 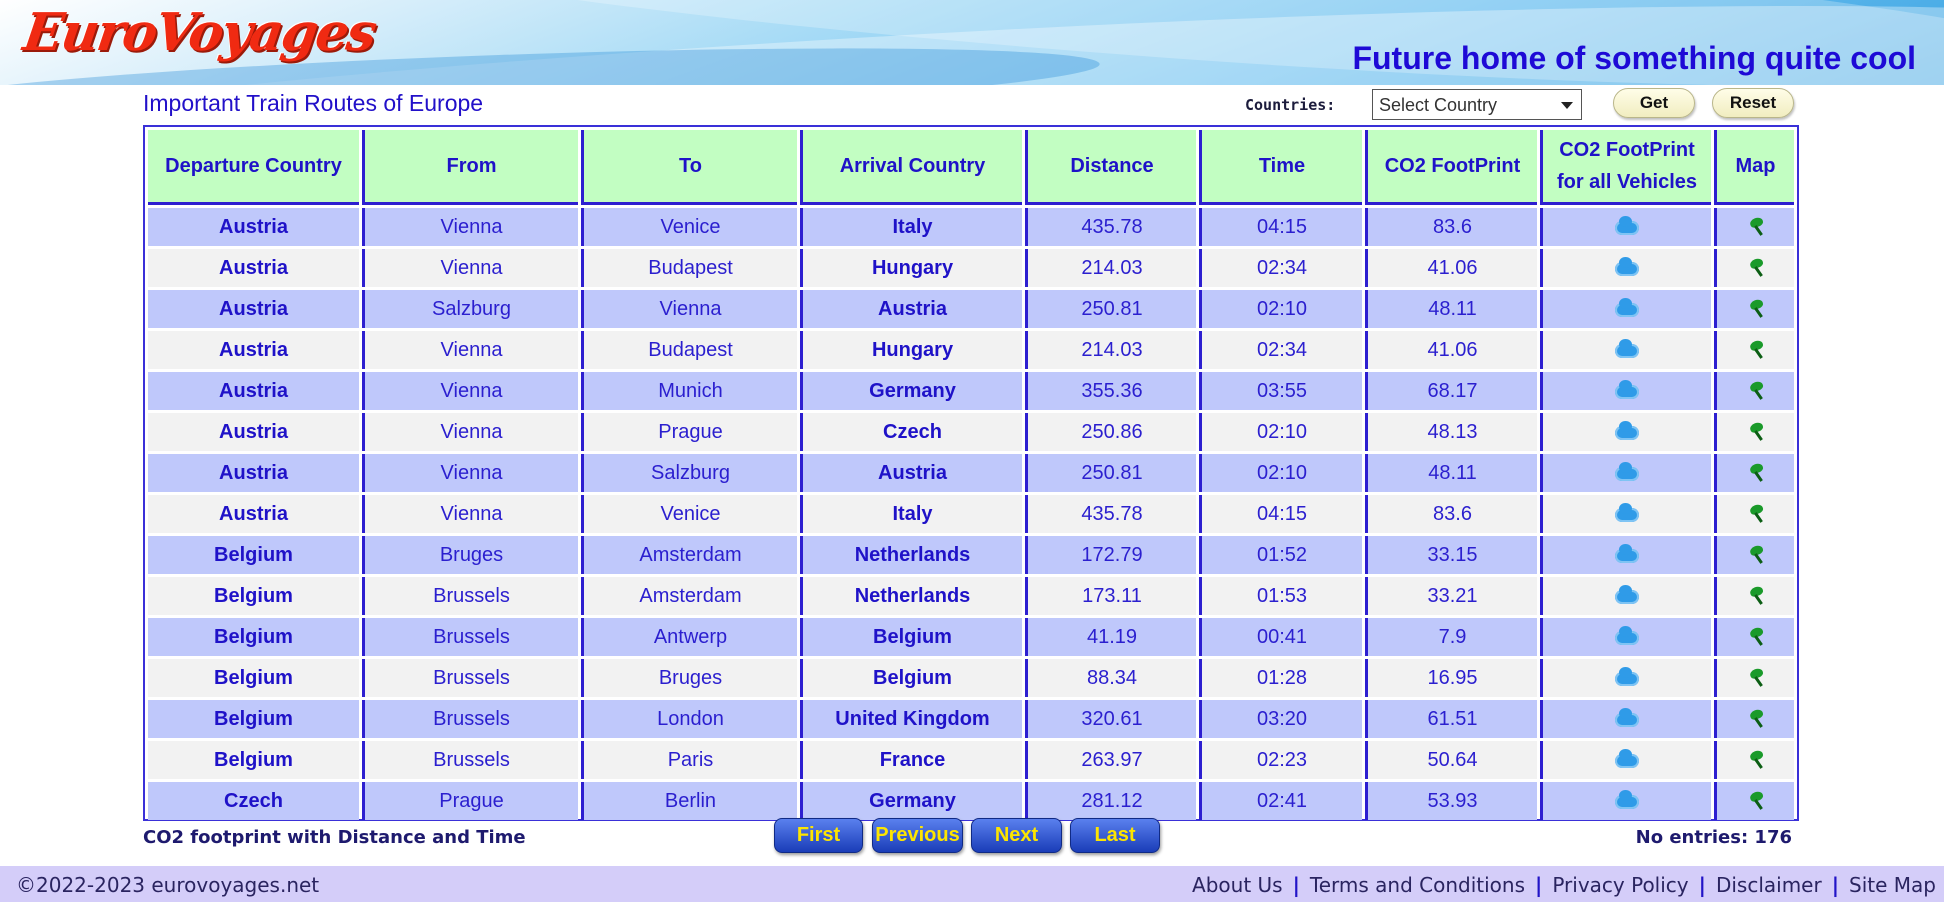 What do you see at coordinates (911, 678) in the screenshot?
I see `cell-arr: Belgium` at bounding box center [911, 678].